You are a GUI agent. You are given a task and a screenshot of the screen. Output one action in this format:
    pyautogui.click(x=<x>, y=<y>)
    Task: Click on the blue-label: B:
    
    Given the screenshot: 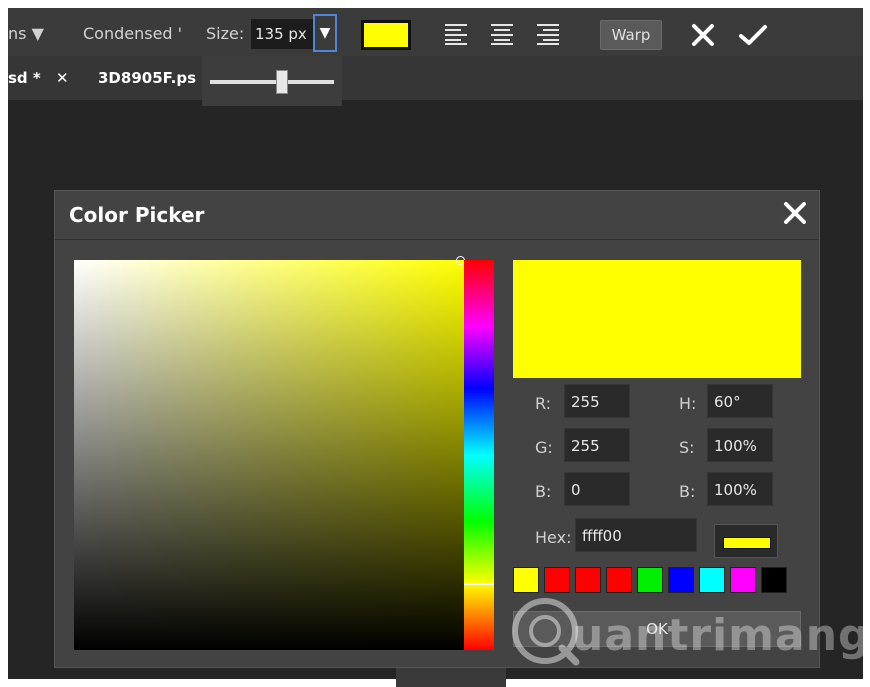 What is the action you would take?
    pyautogui.click(x=543, y=491)
    